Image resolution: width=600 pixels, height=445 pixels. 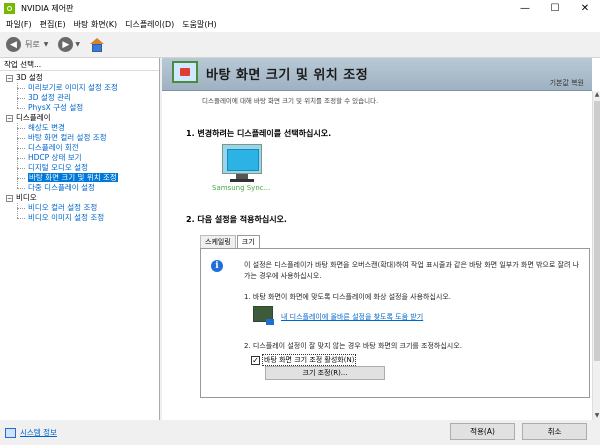 What do you see at coordinates (79, 178) in the screenshot?
I see `tree-item-desktop-size: 바탕 화면 크기 및 위치 조정` at bounding box center [79, 178].